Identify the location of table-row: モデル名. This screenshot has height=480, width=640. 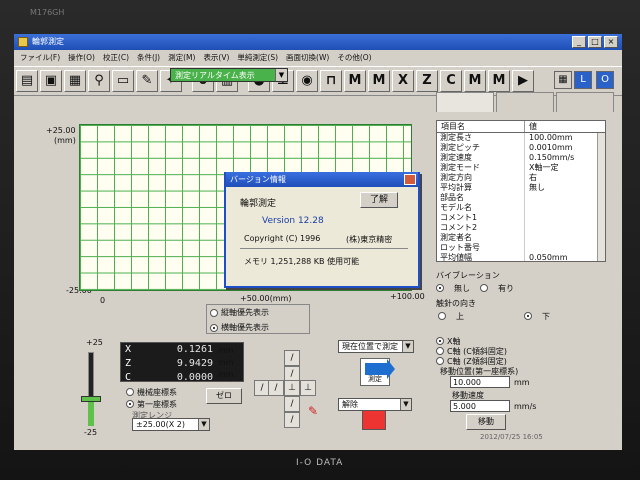
(521, 208).